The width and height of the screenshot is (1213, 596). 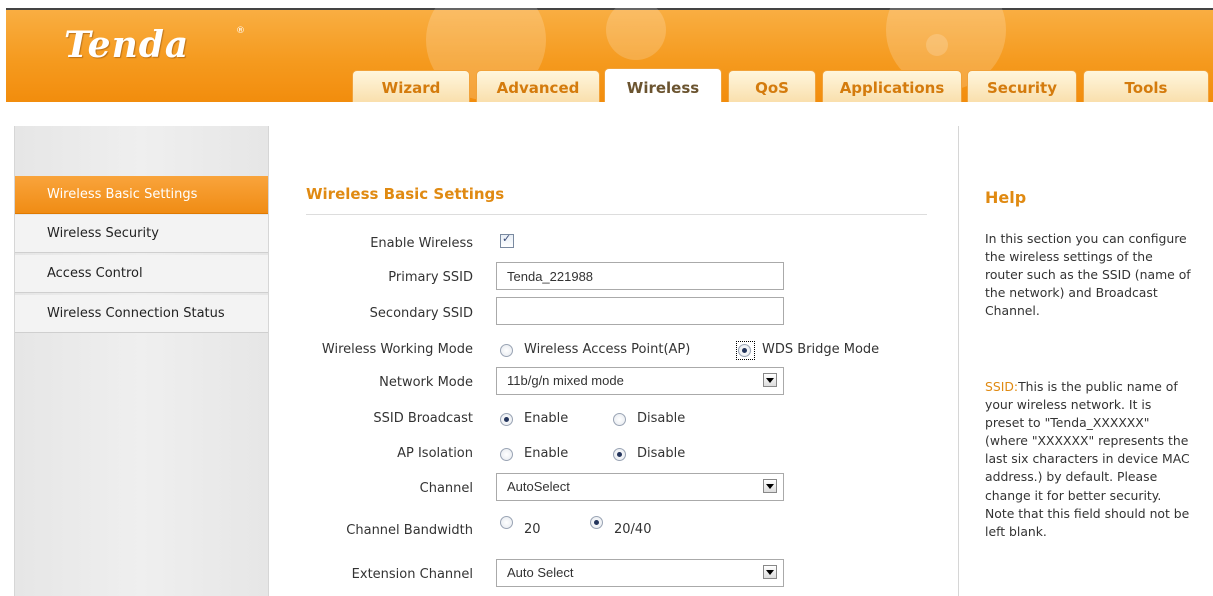 What do you see at coordinates (141, 274) in the screenshot?
I see `sidebar-item-access-control: Access Control` at bounding box center [141, 274].